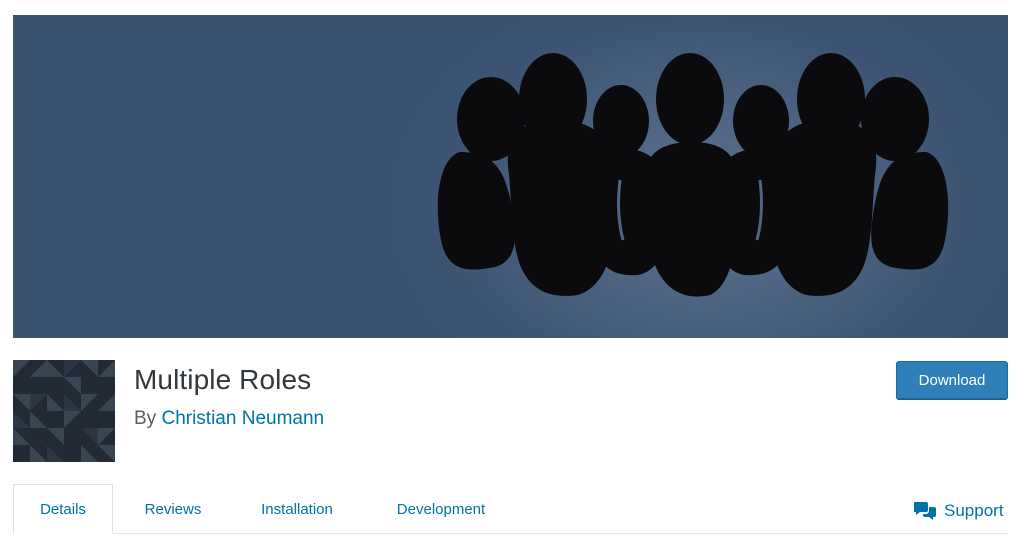 The height and width of the screenshot is (557, 1024). I want to click on support-label: Support, so click(974, 510).